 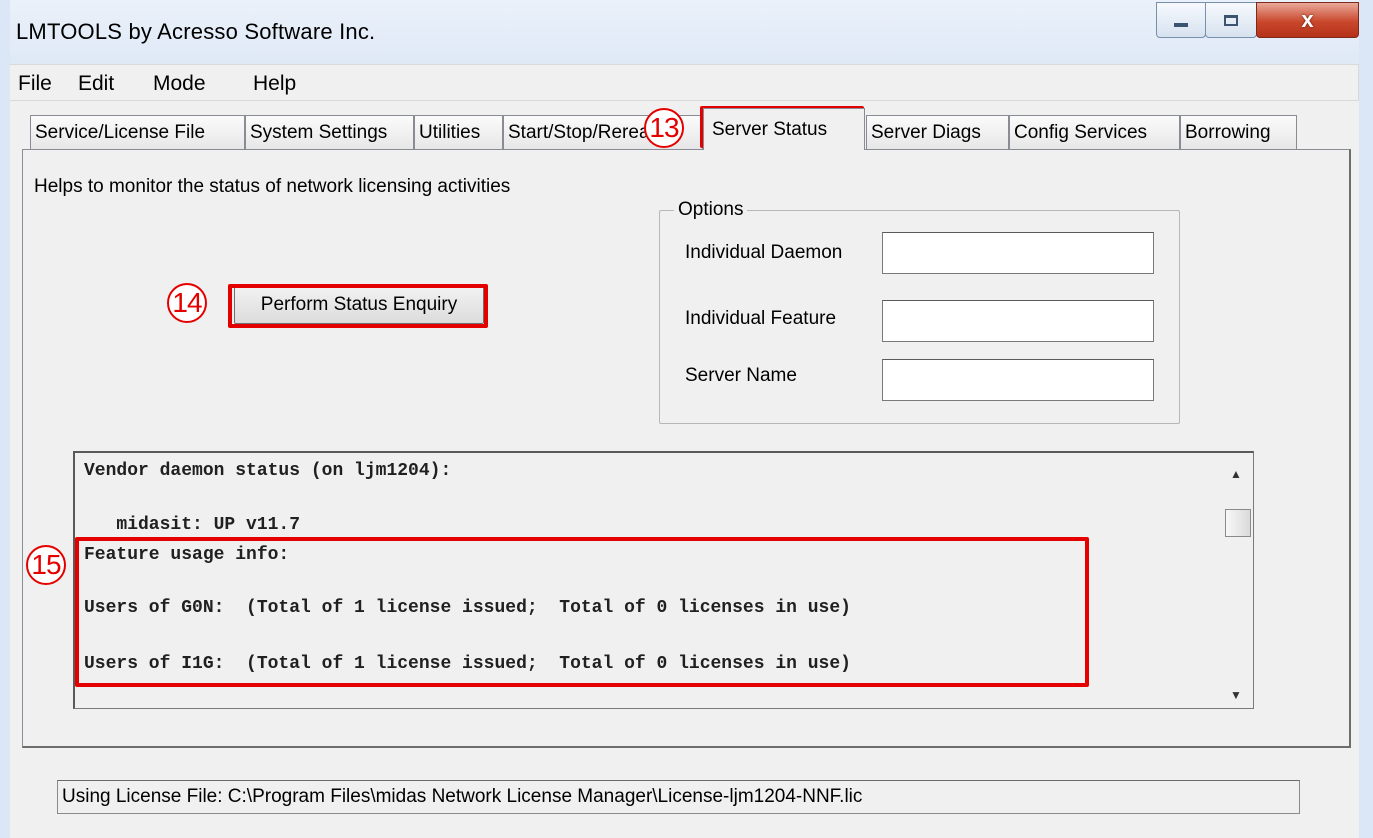 What do you see at coordinates (764, 252) in the screenshot?
I see `individual-daemon-label: Individual Daemon` at bounding box center [764, 252].